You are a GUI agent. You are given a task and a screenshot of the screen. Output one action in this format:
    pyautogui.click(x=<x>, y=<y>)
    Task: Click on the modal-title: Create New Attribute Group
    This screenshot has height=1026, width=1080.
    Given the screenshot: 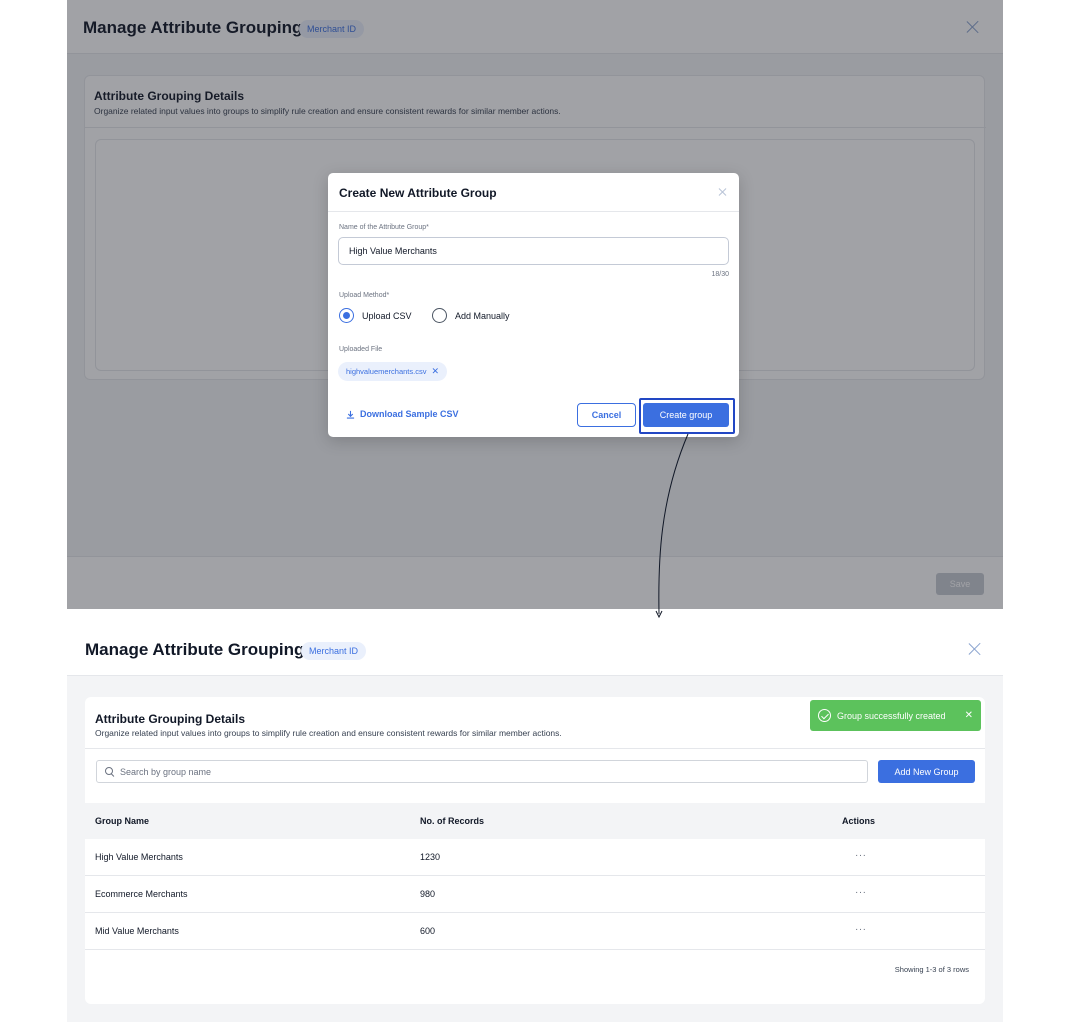 What is the action you would take?
    pyautogui.click(x=418, y=193)
    